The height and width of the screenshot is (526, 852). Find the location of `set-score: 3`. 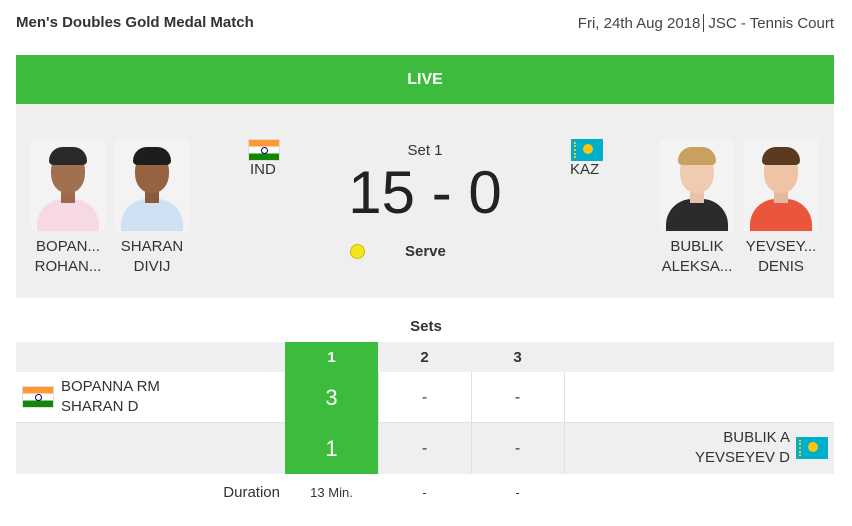

set-score: 3 is located at coordinates (331, 397).